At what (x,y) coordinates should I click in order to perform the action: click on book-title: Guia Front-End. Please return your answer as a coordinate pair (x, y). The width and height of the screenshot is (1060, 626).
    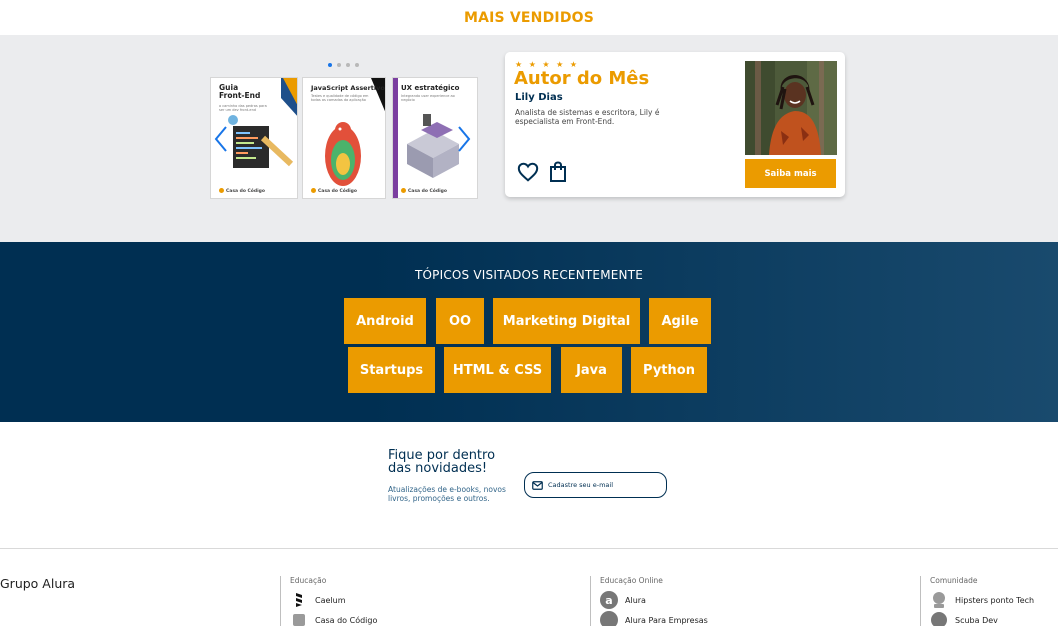
    Looking at the image, I should click on (240, 91).